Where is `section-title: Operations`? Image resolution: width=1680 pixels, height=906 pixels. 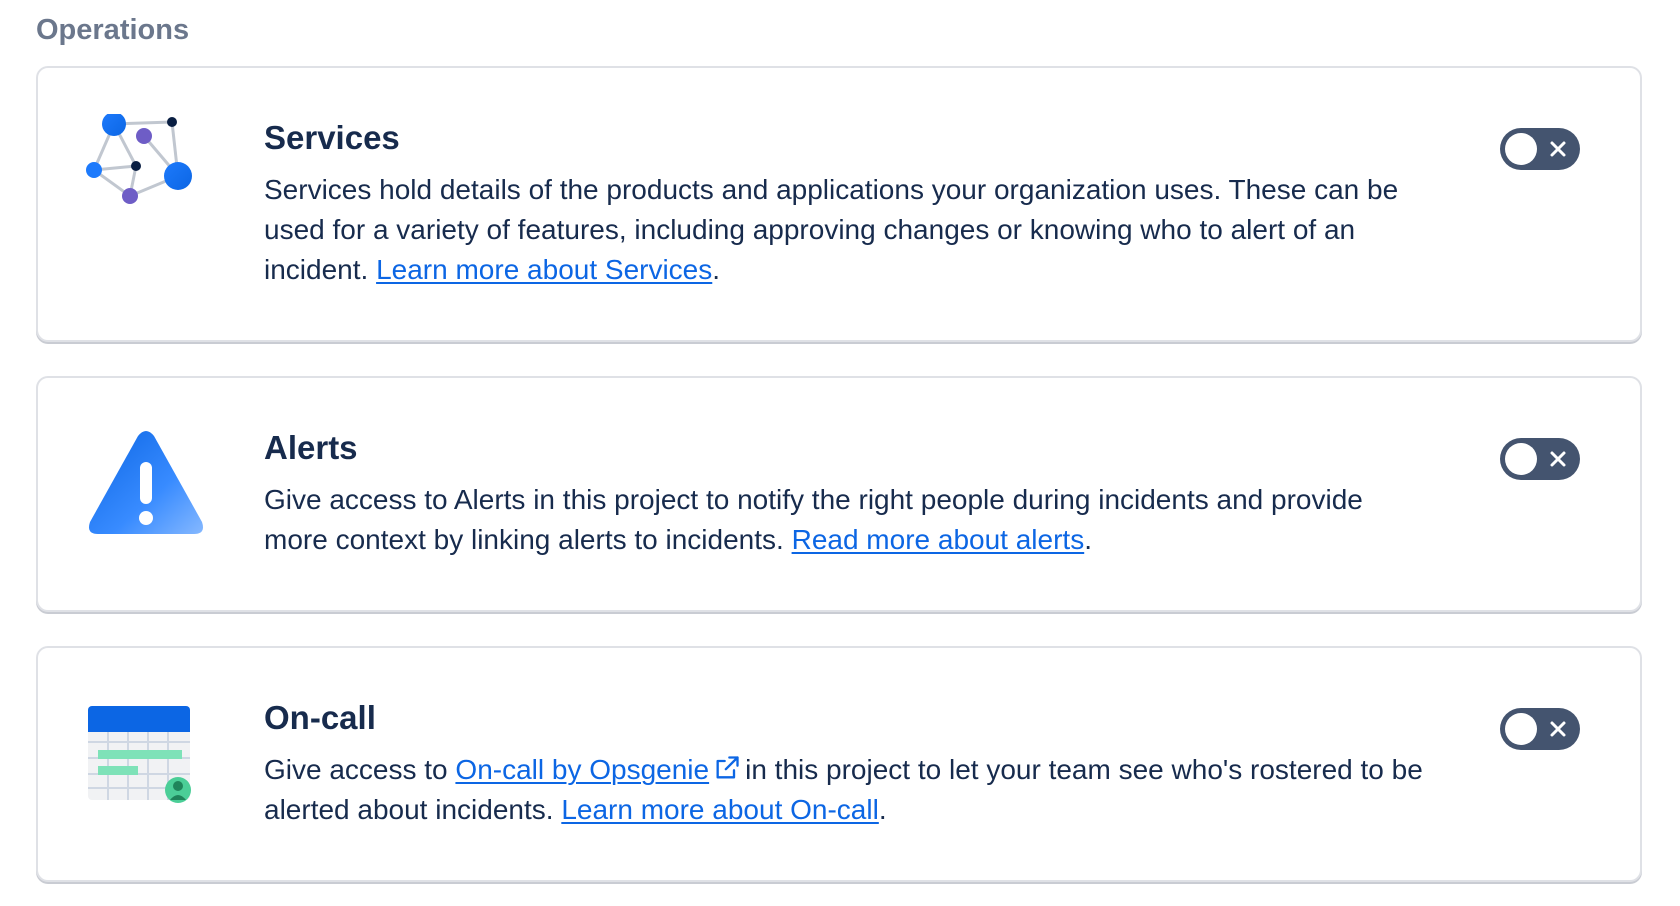
section-title: Operations is located at coordinates (113, 30).